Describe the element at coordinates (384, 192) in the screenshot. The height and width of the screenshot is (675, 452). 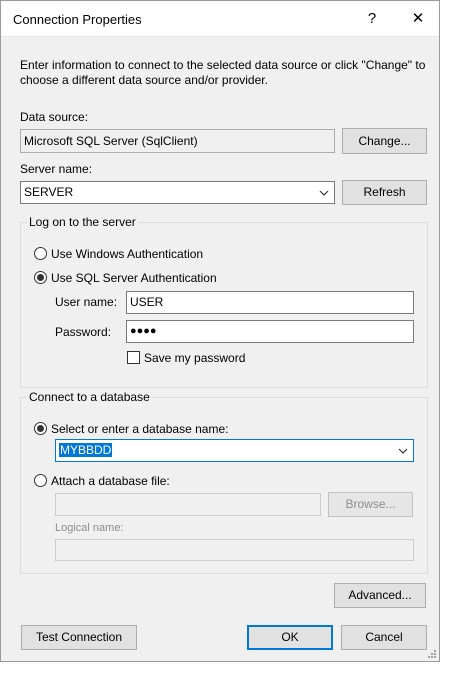
I see `refresh-button: Refresh` at that location.